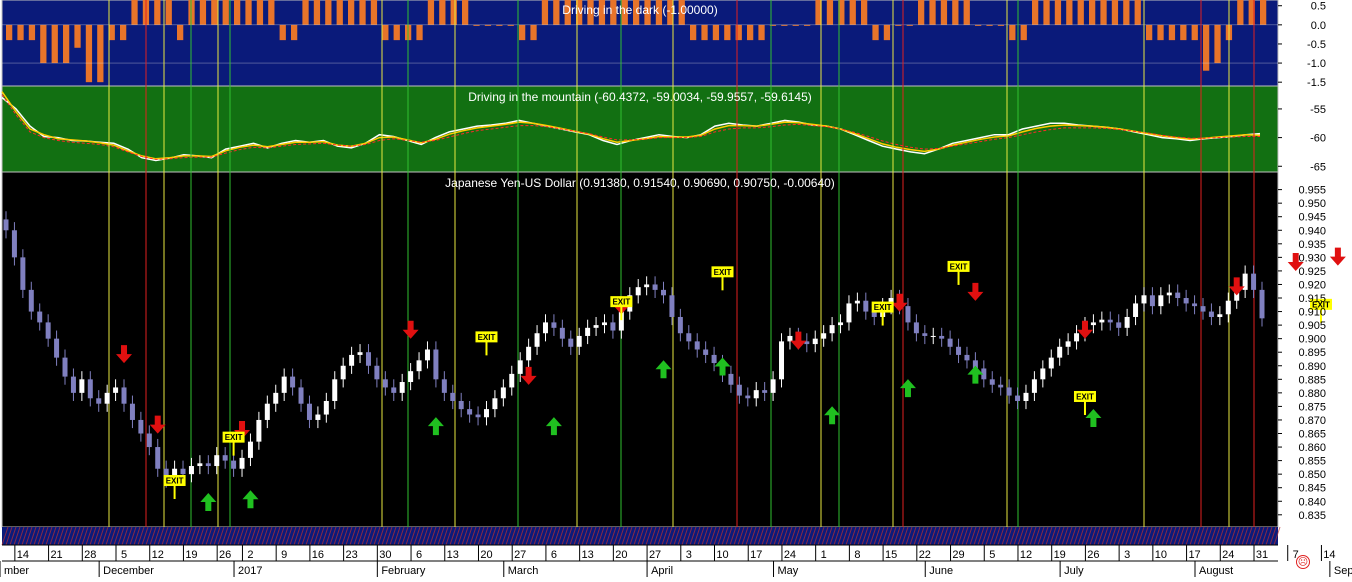  Describe the element at coordinates (1312, 380) in the screenshot. I see `y-tick-label: 0.885` at that location.